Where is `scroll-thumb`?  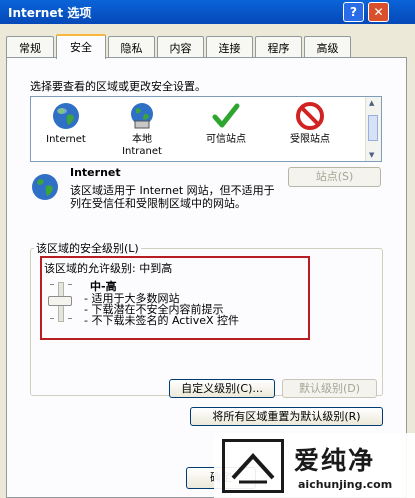 scroll-thumb is located at coordinates (373, 128).